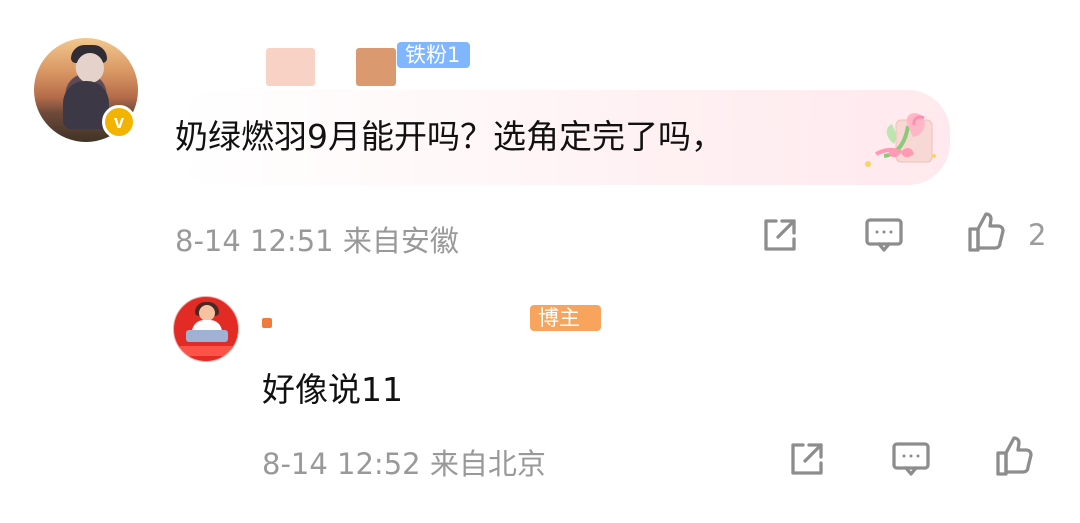 Image resolution: width=1080 pixels, height=523 pixels. Describe the element at coordinates (404, 464) in the screenshot. I see `reply-meta: 8-14 12:52 来自北京` at that location.